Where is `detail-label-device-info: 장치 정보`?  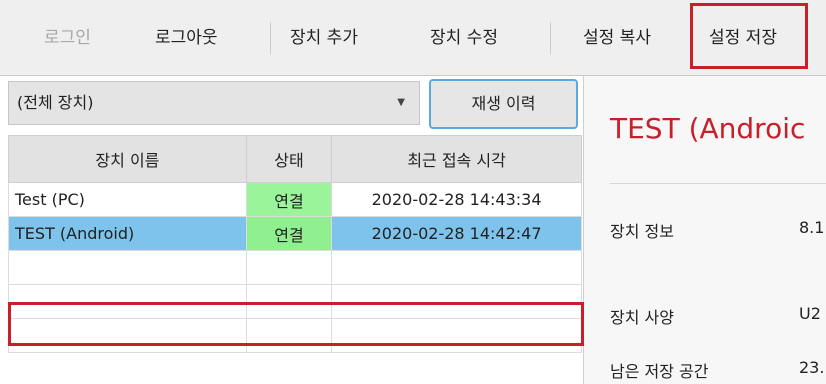 detail-label-device-info: 장치 정보 is located at coordinates (642, 231).